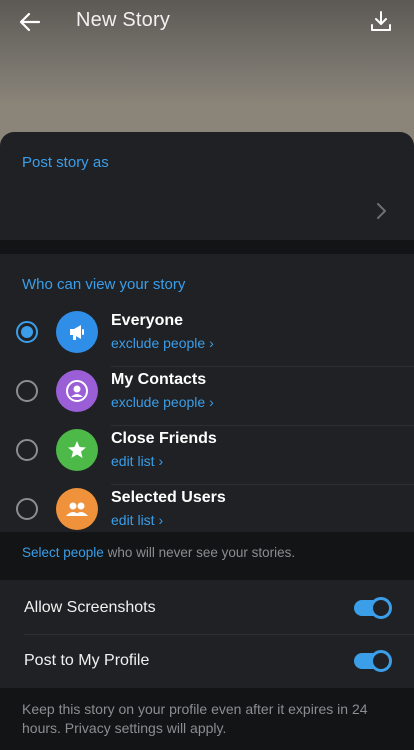 The image size is (414, 750). What do you see at coordinates (159, 379) in the screenshot?
I see `option-title: My Contacts` at bounding box center [159, 379].